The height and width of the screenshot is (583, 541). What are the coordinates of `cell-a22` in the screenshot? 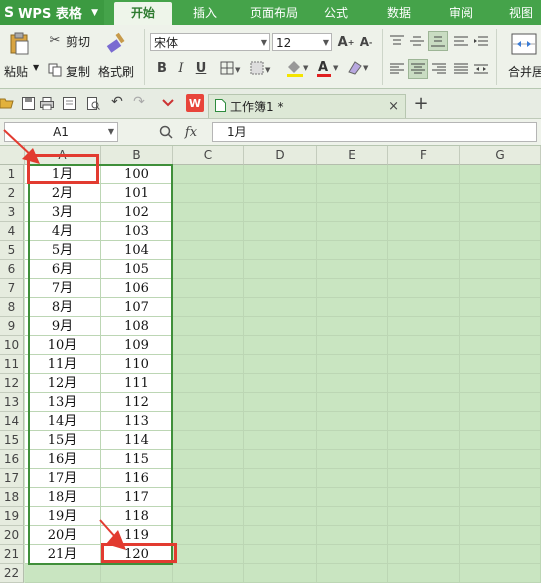 It's located at (63, 573).